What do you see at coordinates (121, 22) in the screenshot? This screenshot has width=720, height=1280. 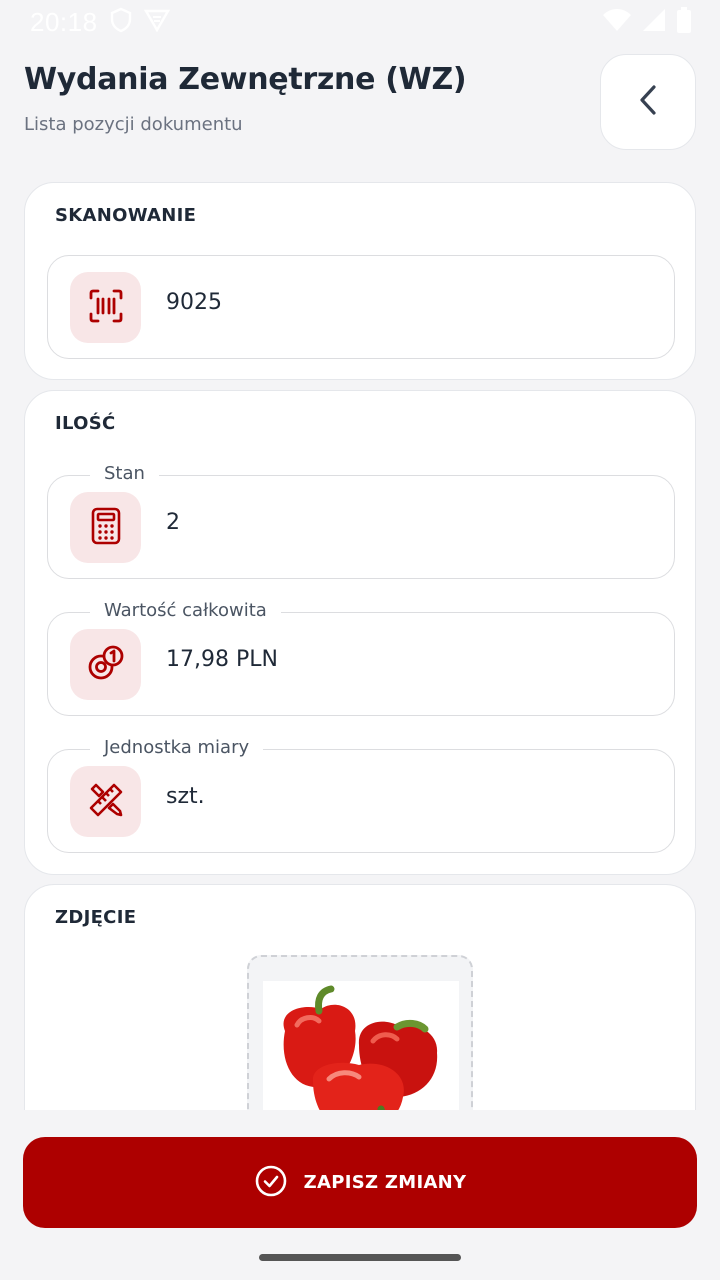 I see `shield-icon` at bounding box center [121, 22].